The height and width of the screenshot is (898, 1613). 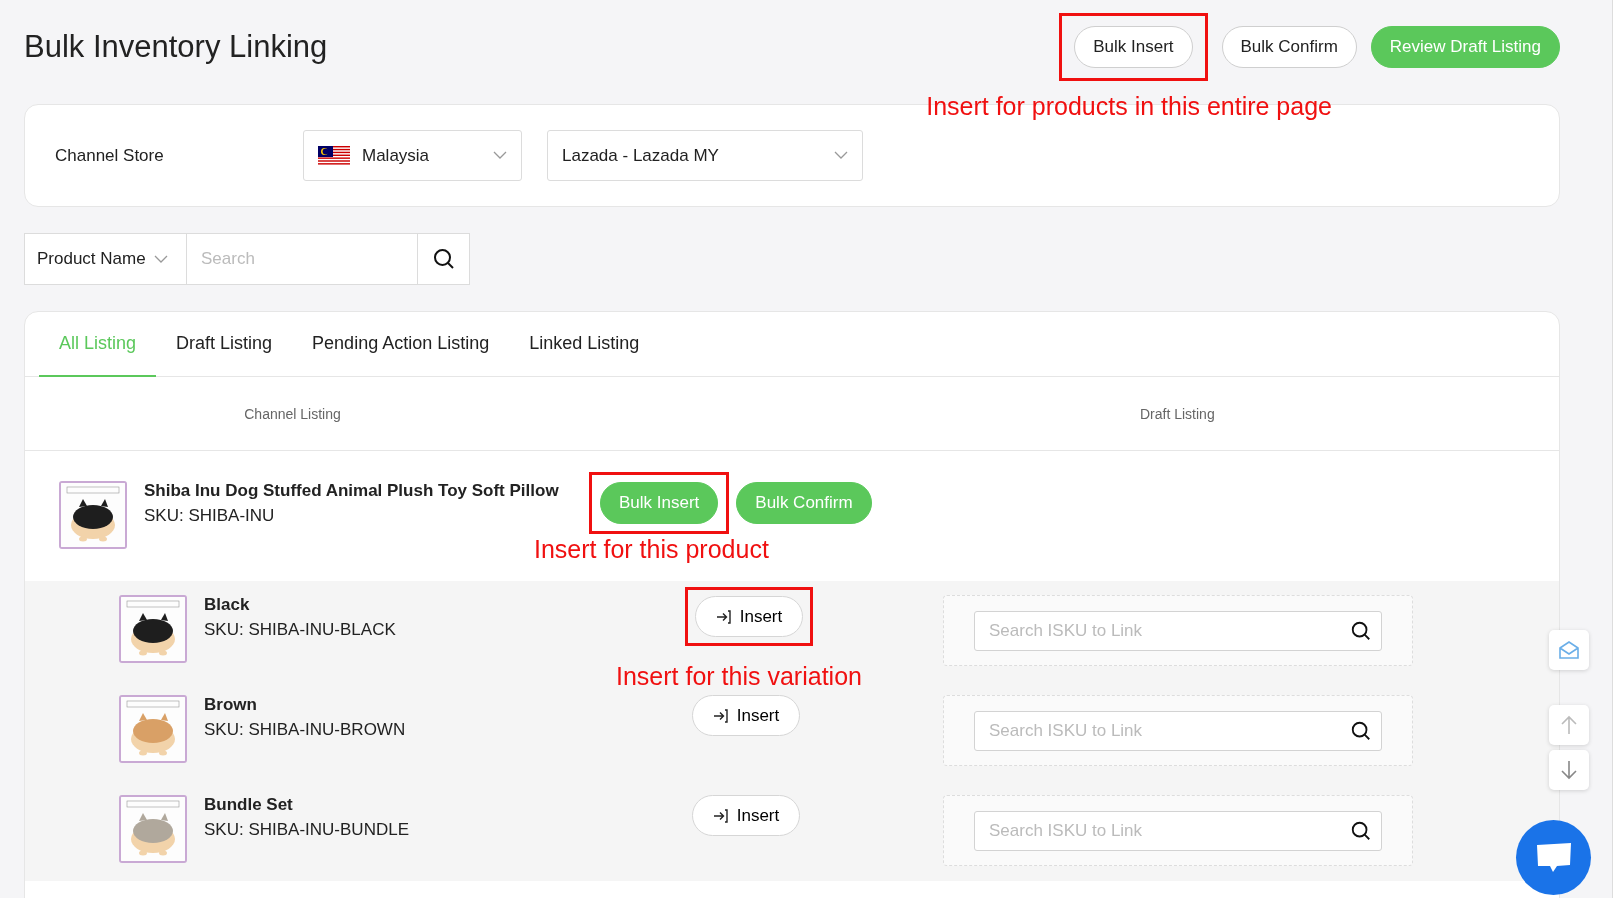 I want to click on country-select: Malaysia, so click(x=412, y=155).